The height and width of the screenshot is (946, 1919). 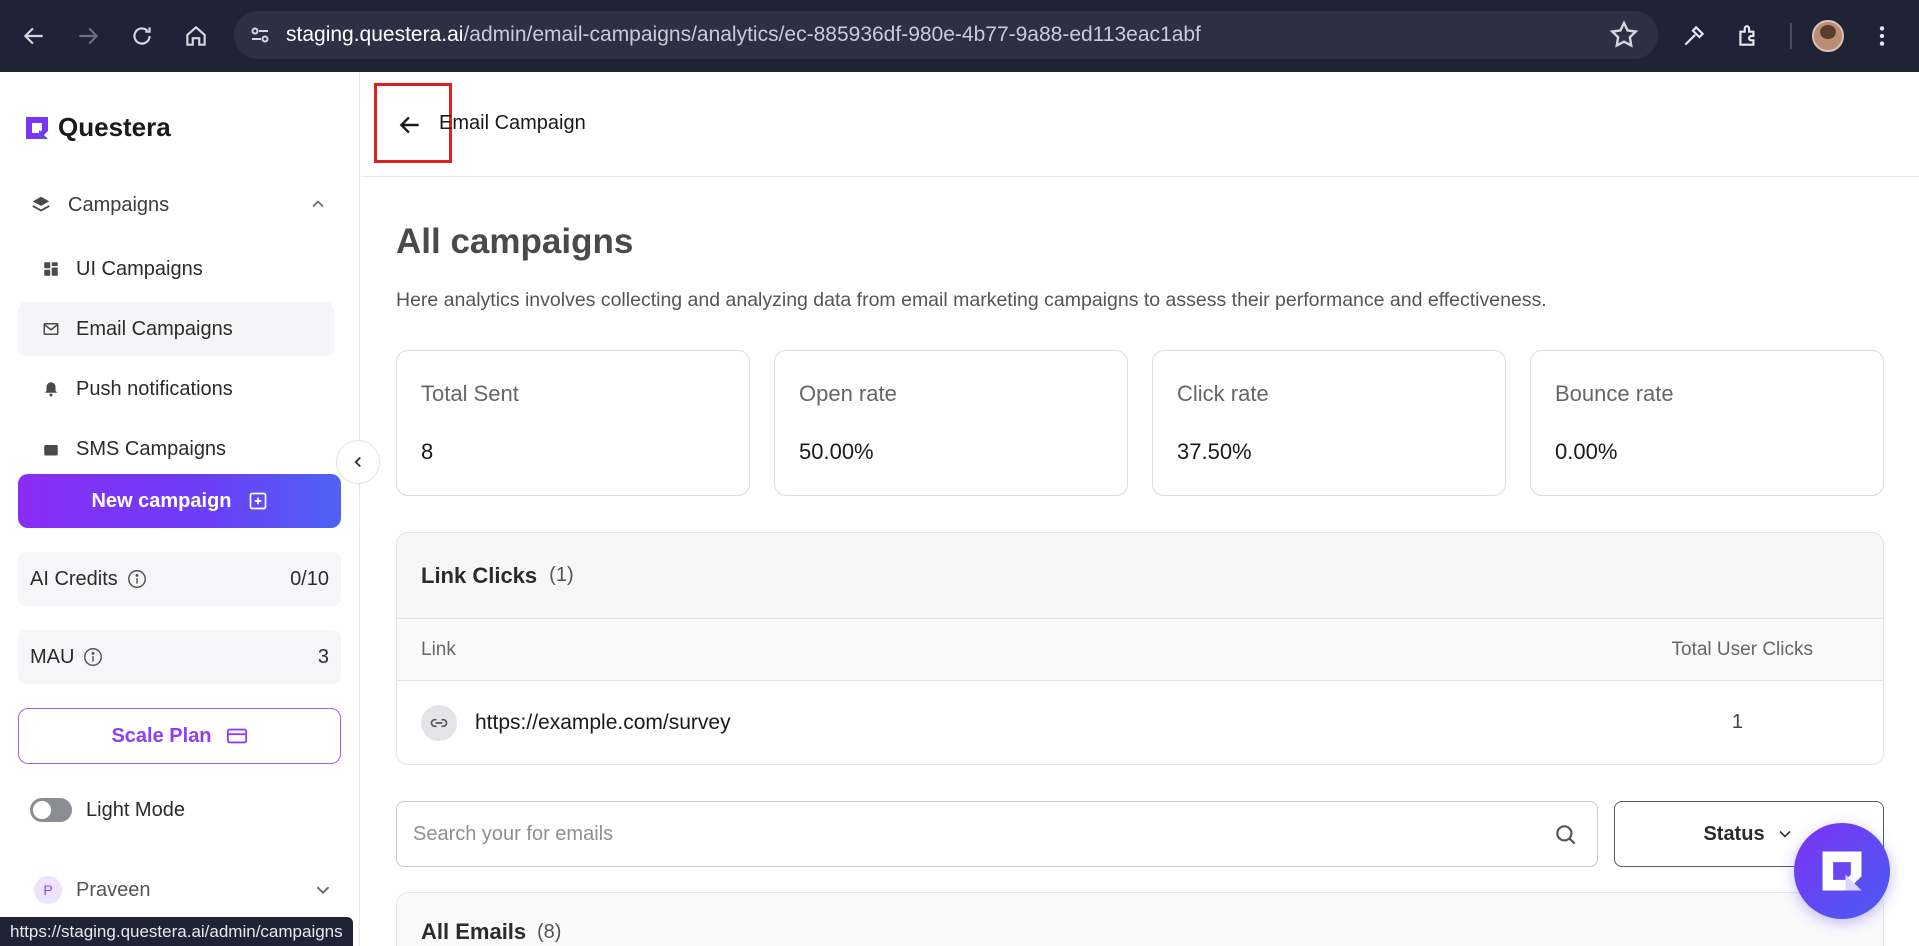 What do you see at coordinates (963, 834) in the screenshot?
I see `search-input` at bounding box center [963, 834].